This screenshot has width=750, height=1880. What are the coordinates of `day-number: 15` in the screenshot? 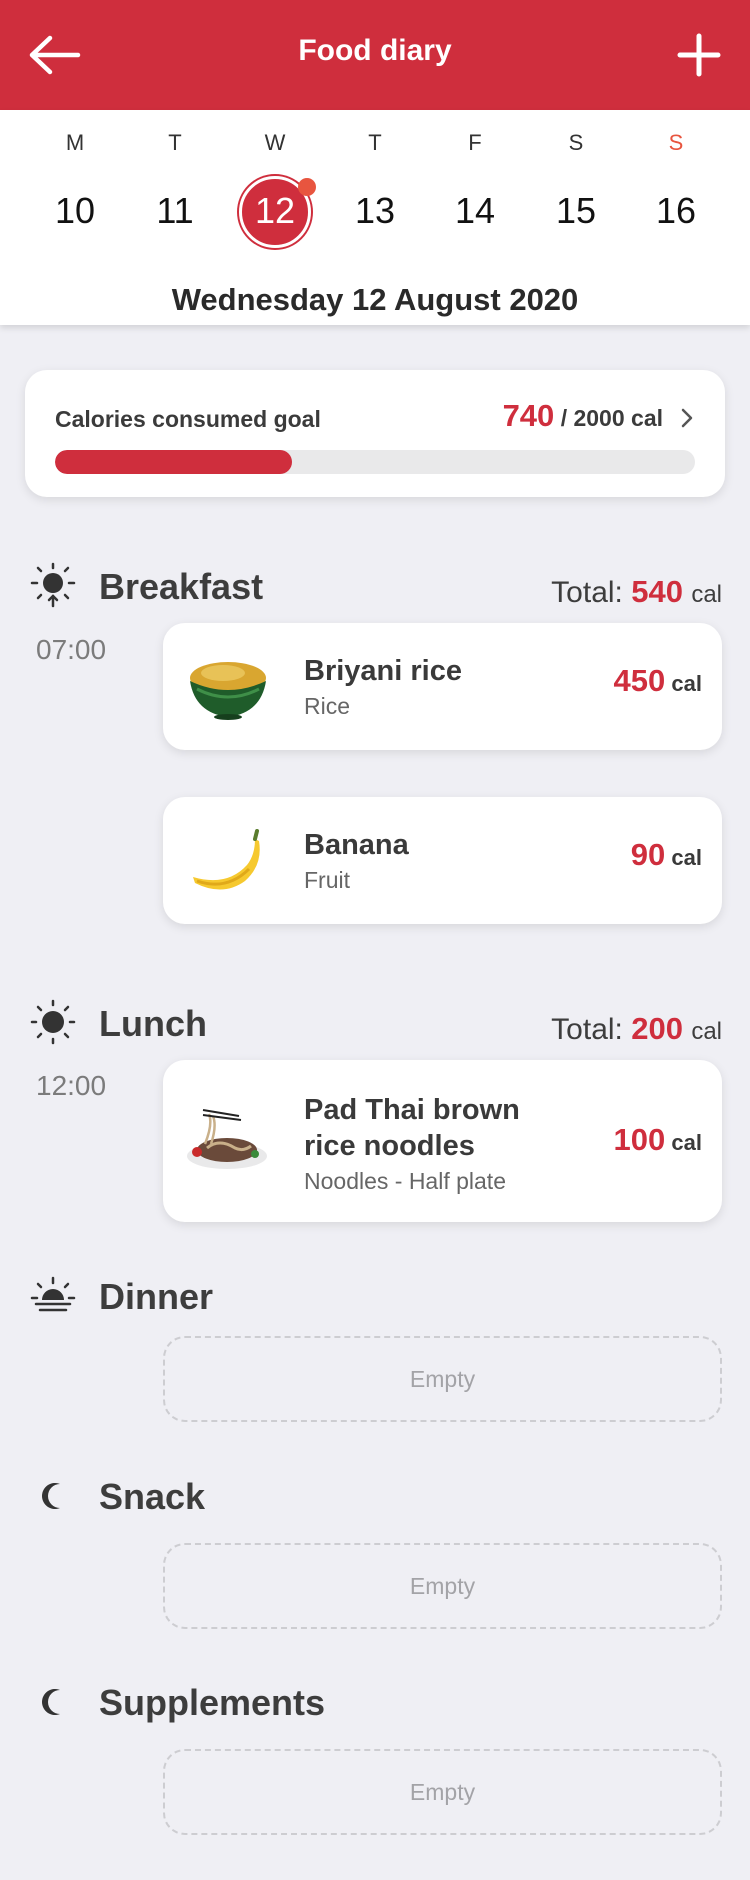 It's located at (576, 210).